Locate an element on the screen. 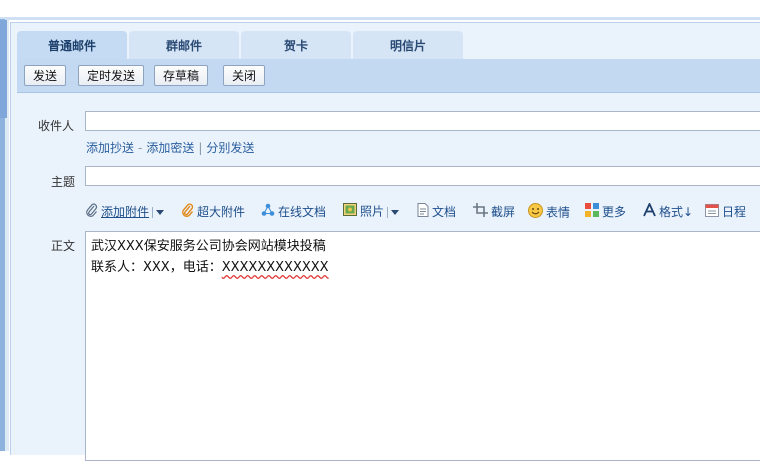  share-nodes-icon is located at coordinates (268, 212).